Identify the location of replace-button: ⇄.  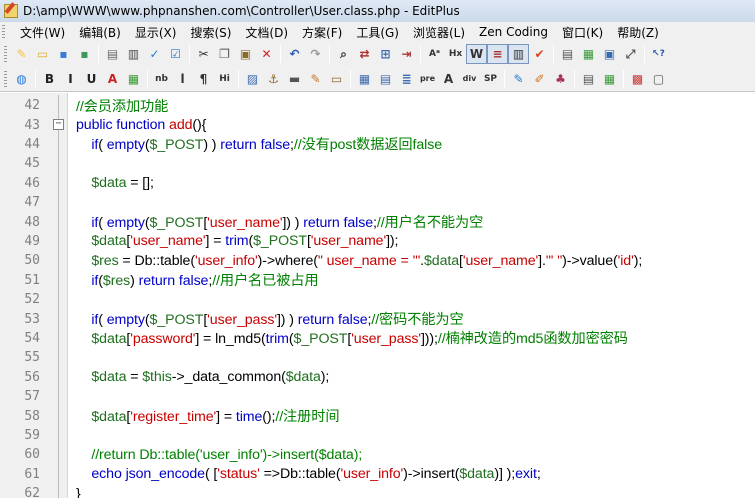
(364, 54).